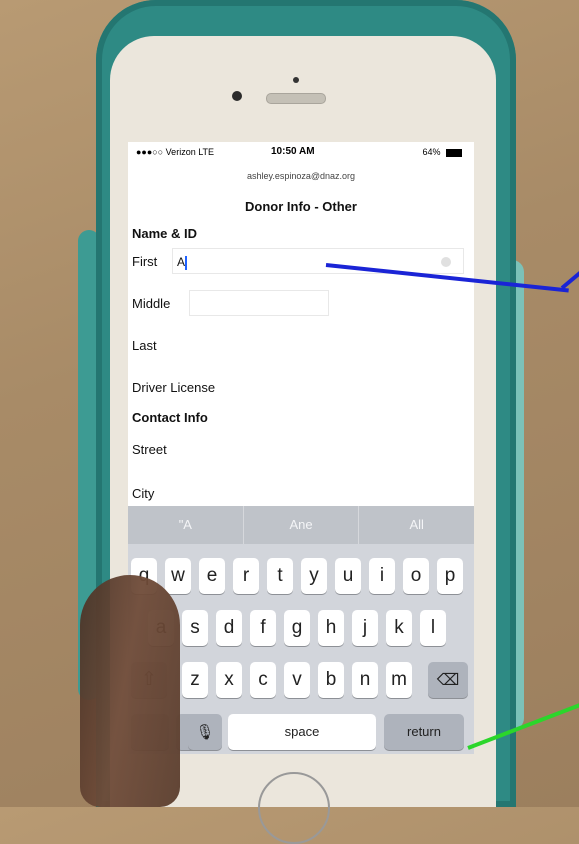  Describe the element at coordinates (145, 261) in the screenshot. I see `first-name-label: First` at that location.